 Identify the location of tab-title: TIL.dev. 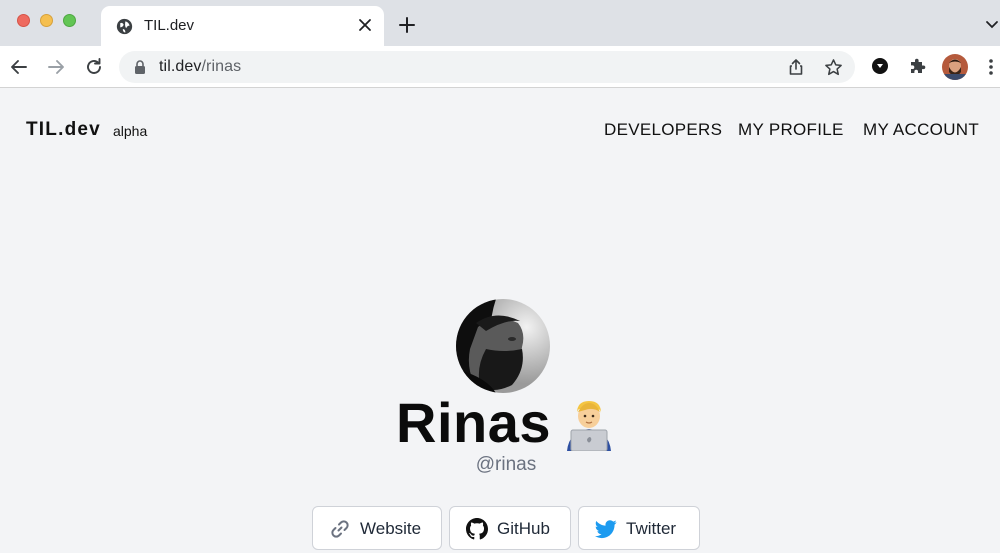
(169, 25).